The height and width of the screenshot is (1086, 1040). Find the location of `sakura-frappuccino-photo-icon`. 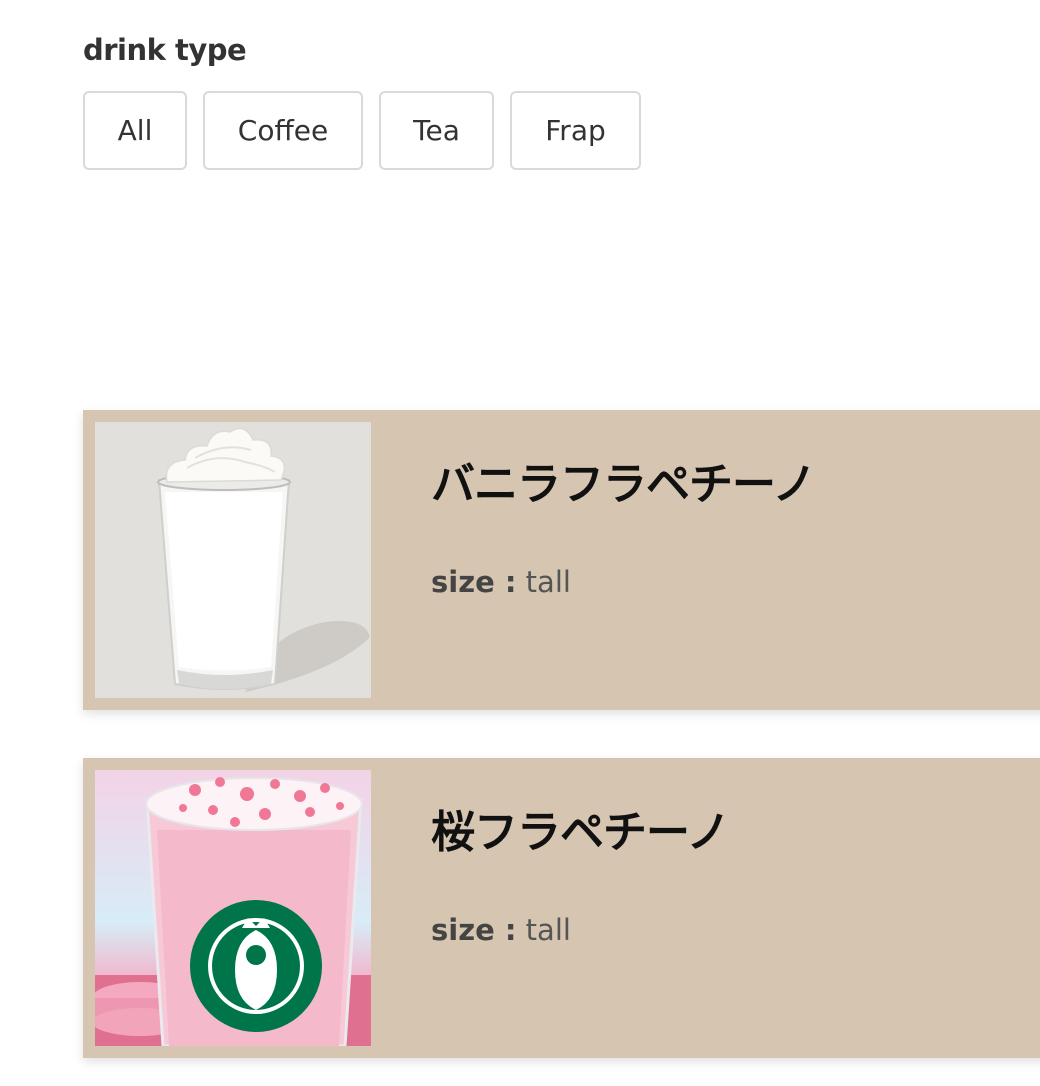

sakura-frappuccino-photo-icon is located at coordinates (233, 908).